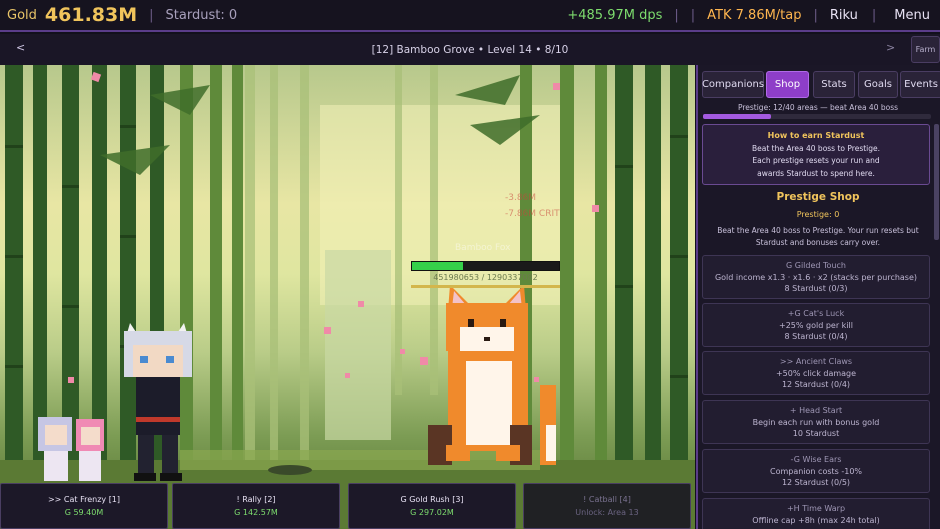 The image size is (940, 529). What do you see at coordinates (816, 482) in the screenshot?
I see `upgrade-cost: 12 Stardust (0/5)` at bounding box center [816, 482].